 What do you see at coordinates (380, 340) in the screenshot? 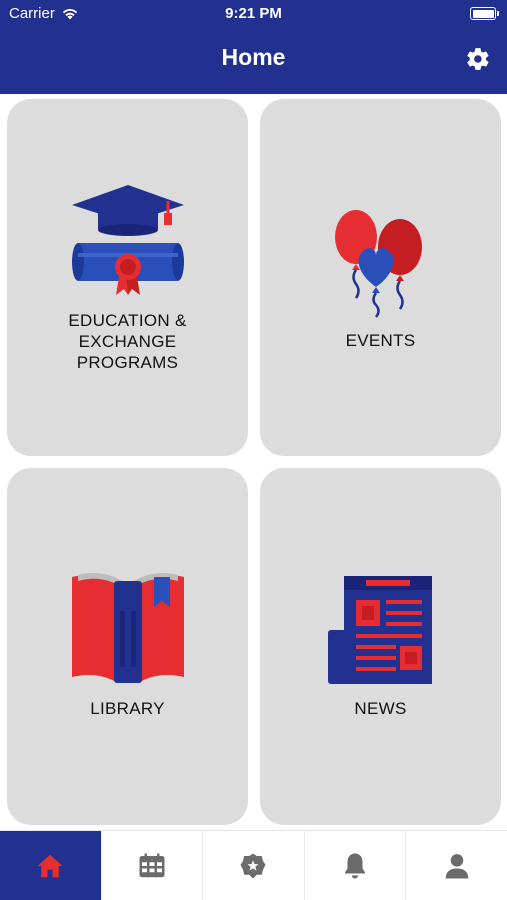
I see `tile-label: EVENTS` at bounding box center [380, 340].